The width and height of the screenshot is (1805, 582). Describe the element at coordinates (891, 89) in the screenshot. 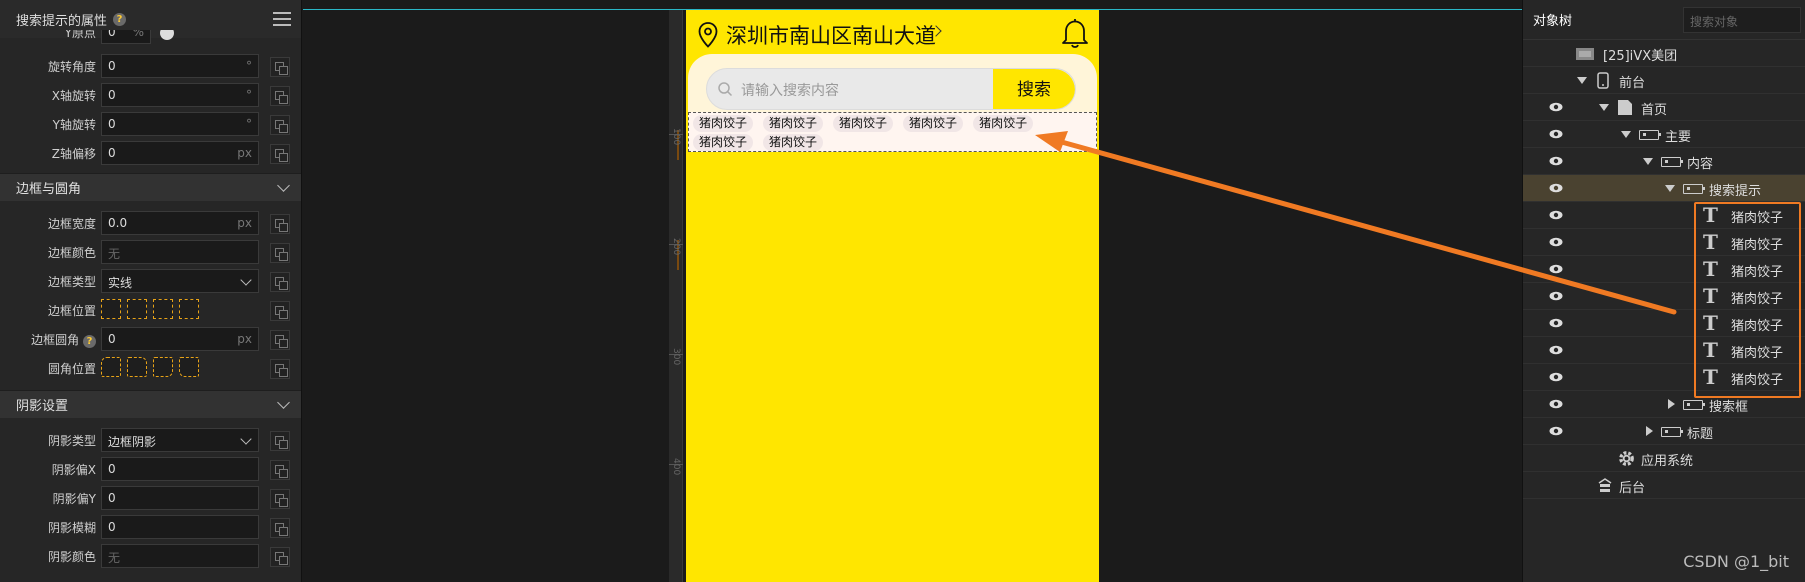

I see `search-box: 请输入搜索内容 搜索` at that location.